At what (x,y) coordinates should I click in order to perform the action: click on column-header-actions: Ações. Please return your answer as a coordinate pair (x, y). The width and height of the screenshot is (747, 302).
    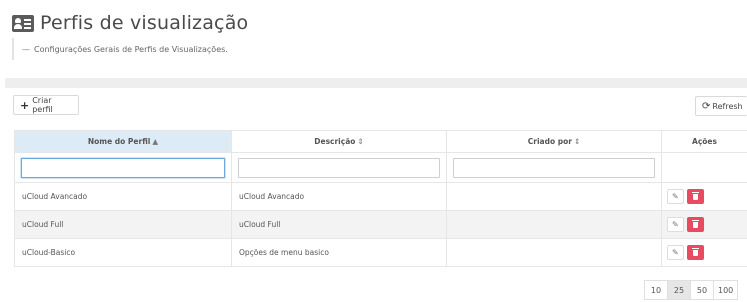
    Looking at the image, I should click on (704, 141).